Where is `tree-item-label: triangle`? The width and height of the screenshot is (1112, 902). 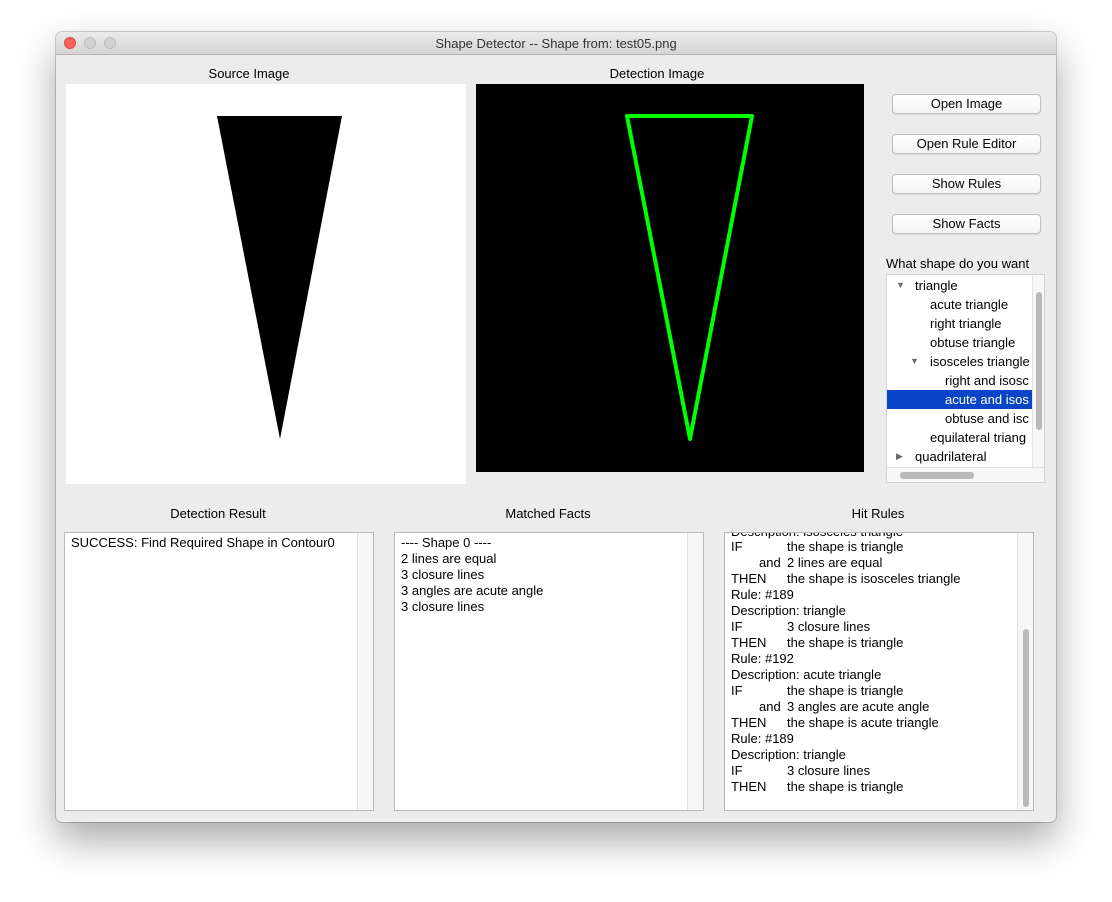 tree-item-label: triangle is located at coordinates (936, 285).